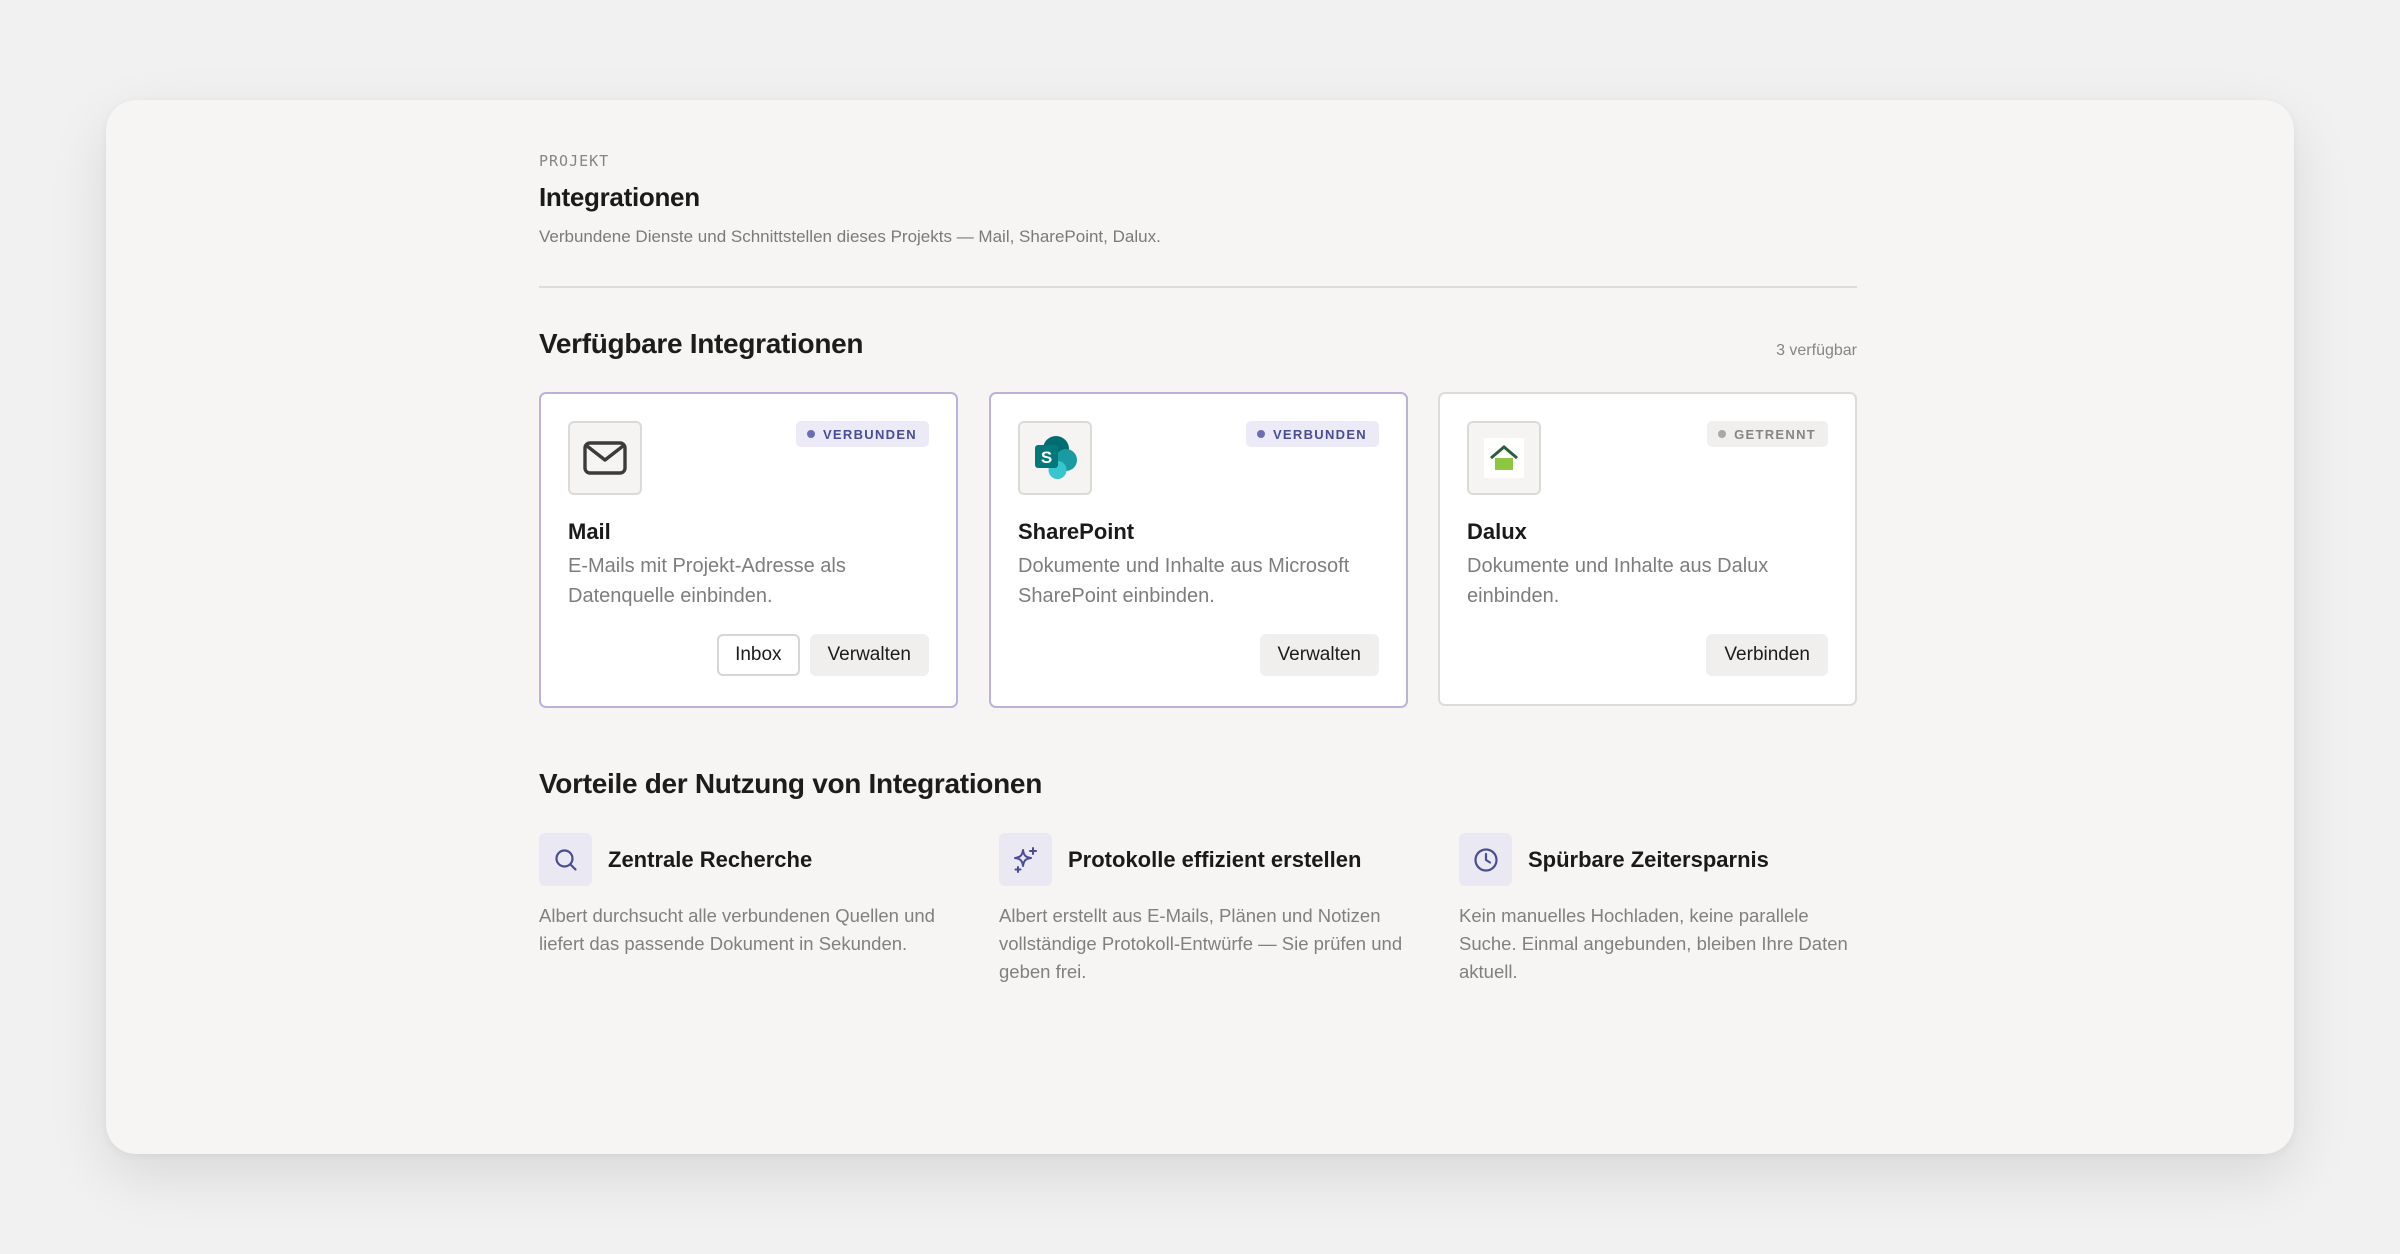 The image size is (2400, 1254). Describe the element at coordinates (1648, 859) in the screenshot. I see `benefit-title: Spürbare Zeitersparnis` at that location.